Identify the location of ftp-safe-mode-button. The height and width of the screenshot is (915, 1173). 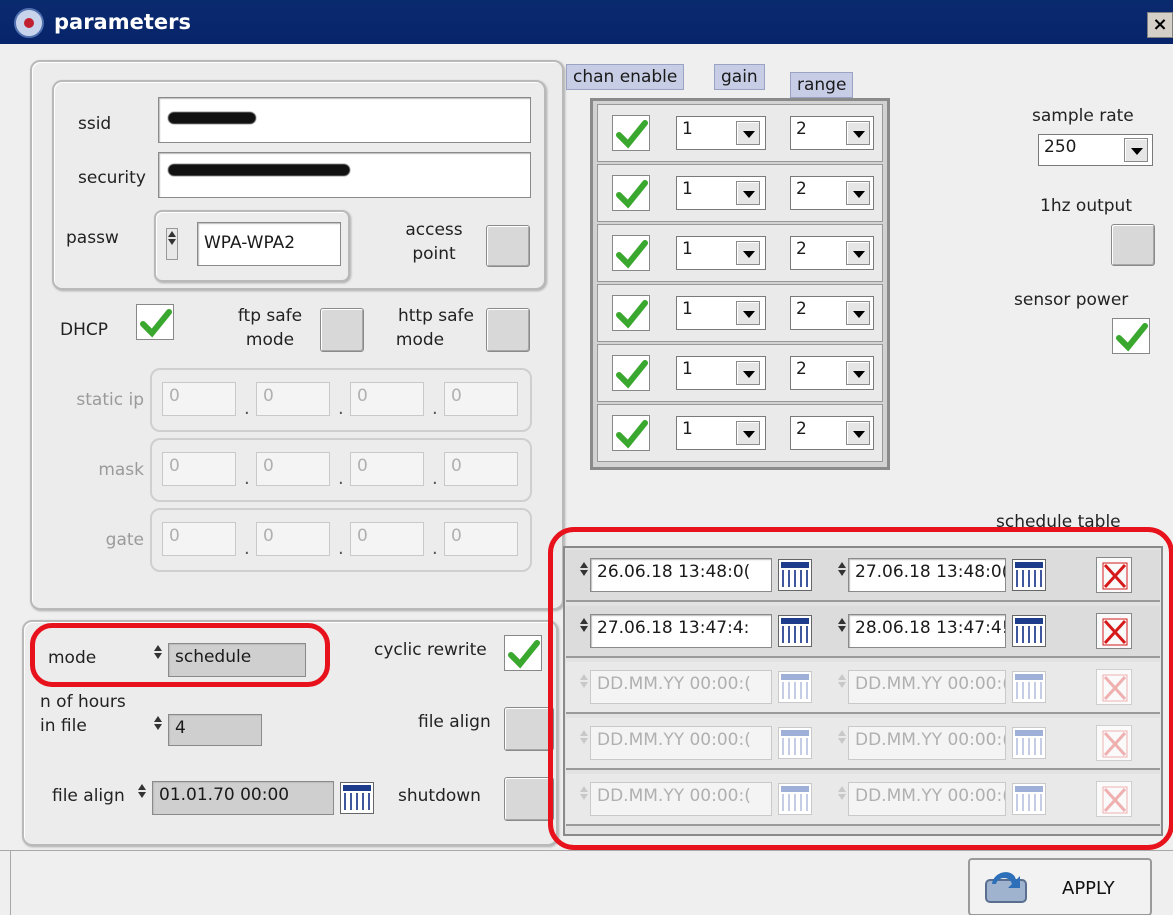
(342, 330).